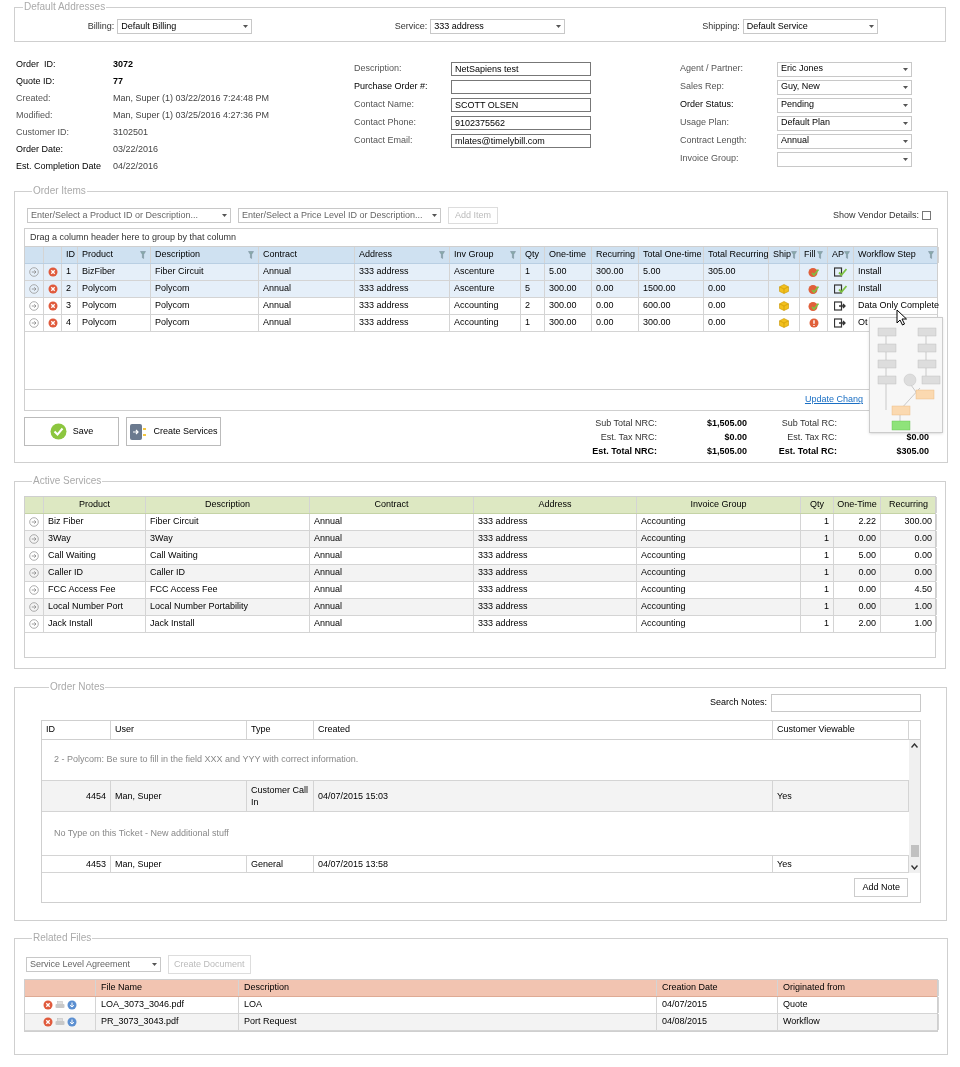 This screenshot has height=1067, width=960. I want to click on column-header: Creation Date, so click(717, 988).